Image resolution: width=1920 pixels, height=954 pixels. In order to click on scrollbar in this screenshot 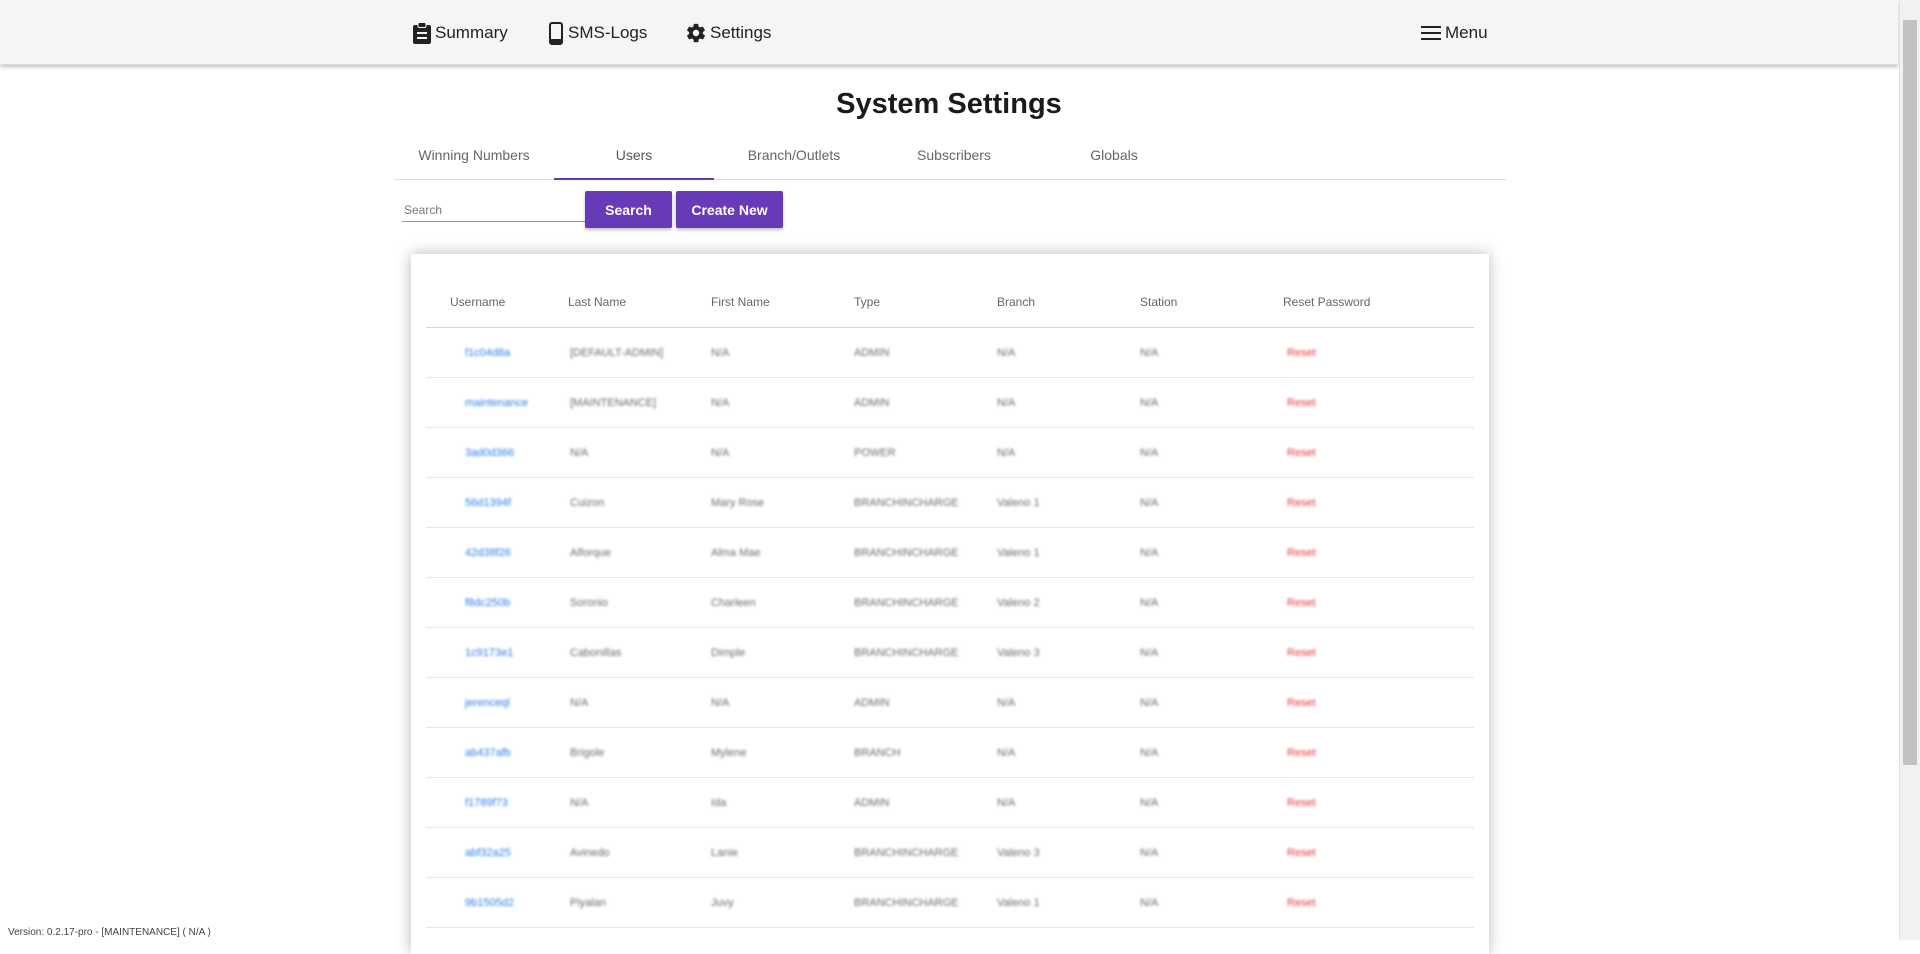, I will do `click(1909, 470)`.